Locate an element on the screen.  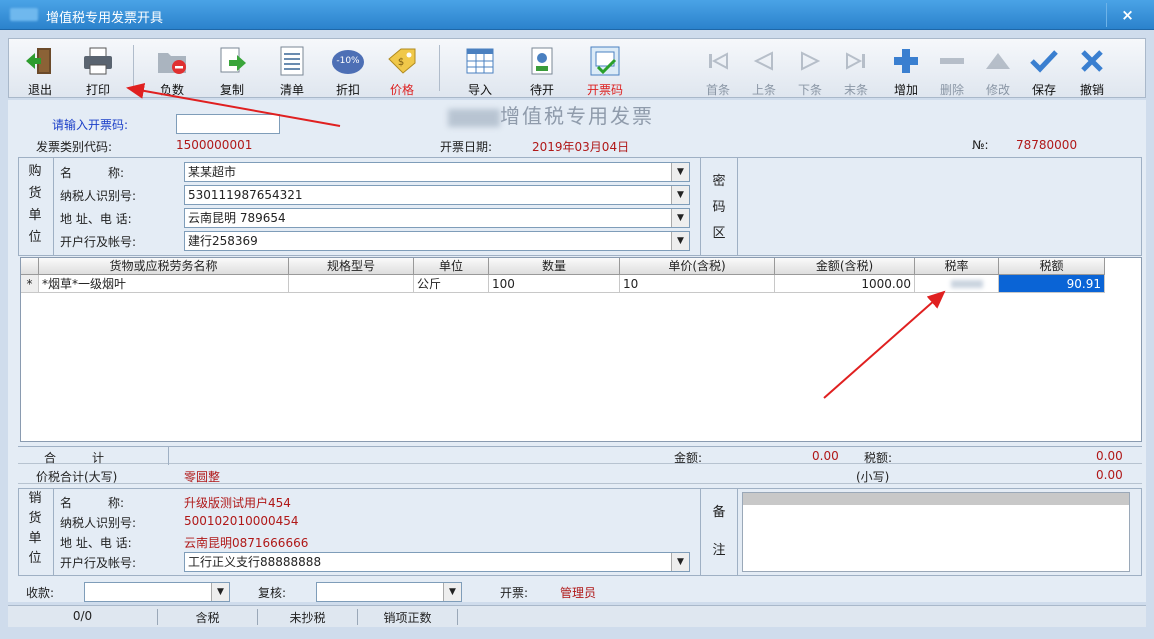
col-header: 单位 is located at coordinates (451, 266).